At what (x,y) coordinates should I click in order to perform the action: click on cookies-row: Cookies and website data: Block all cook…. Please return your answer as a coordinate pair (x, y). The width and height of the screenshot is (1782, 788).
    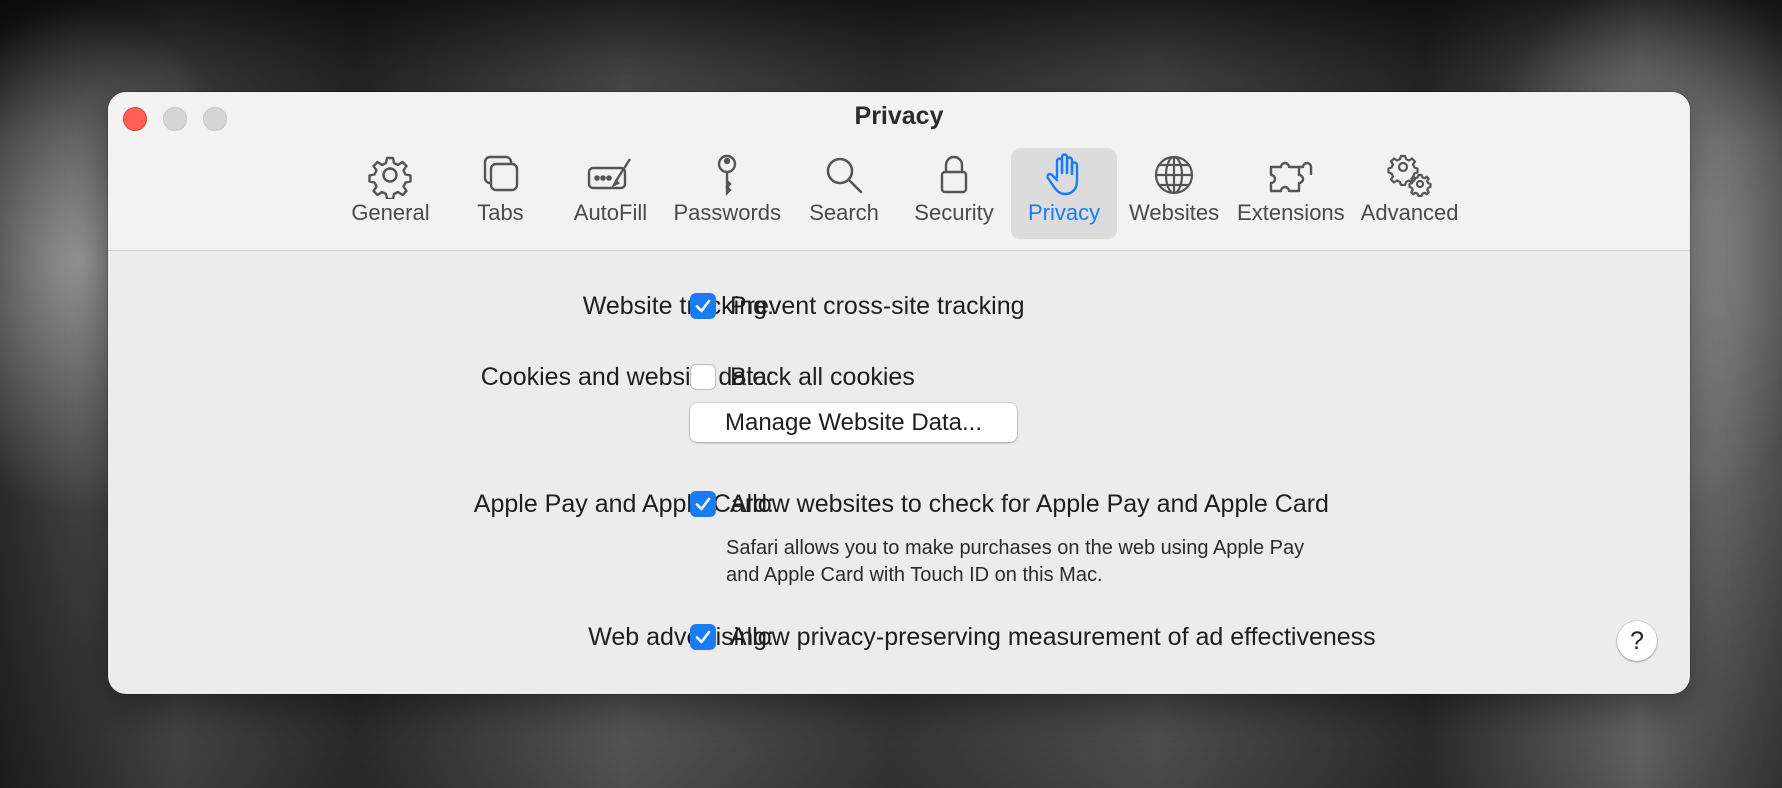
    Looking at the image, I should click on (899, 377).